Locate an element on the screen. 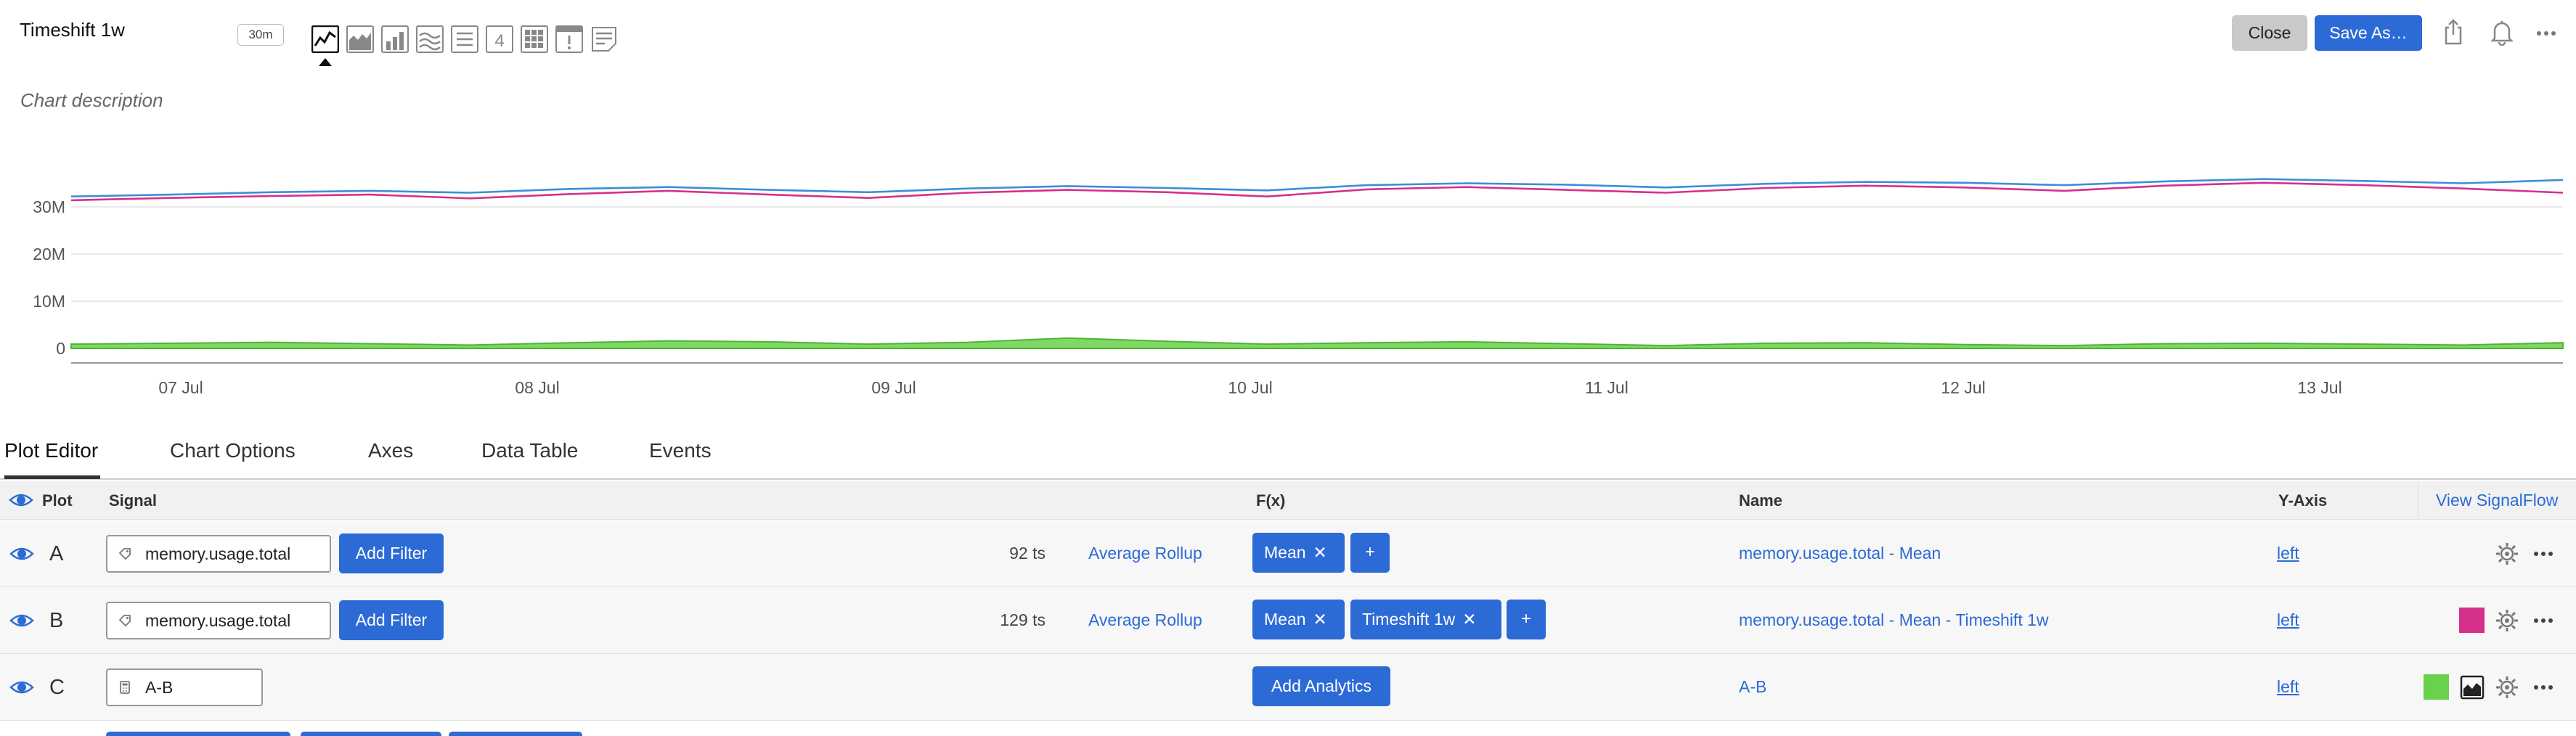  resolution-badge: 30m is located at coordinates (260, 35).